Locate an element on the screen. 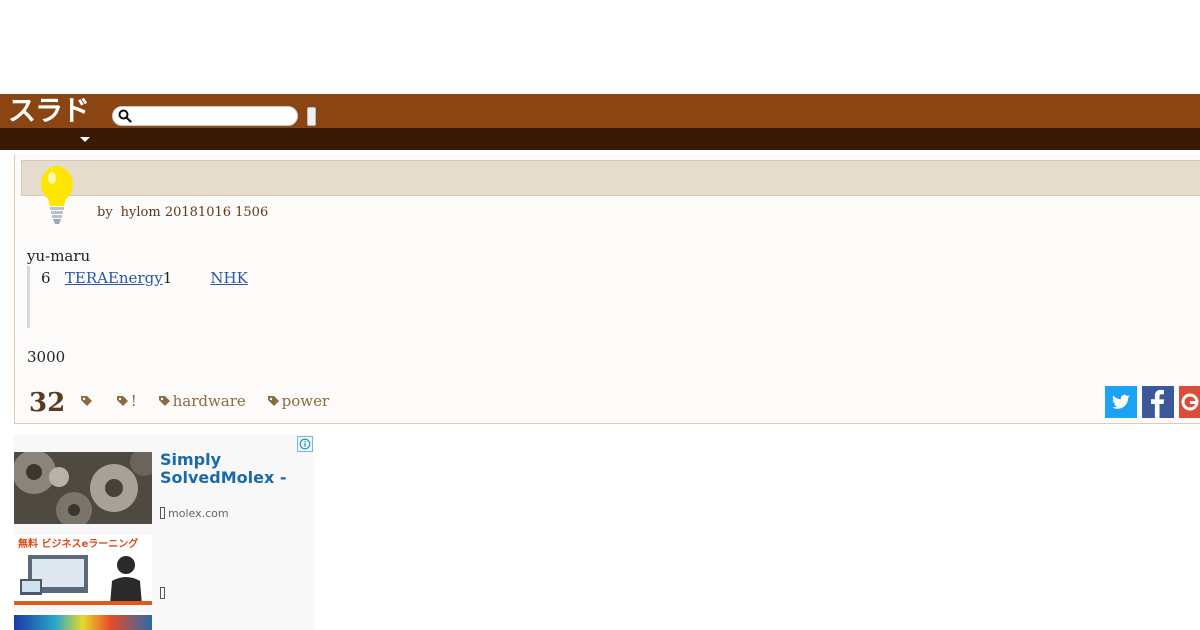  tag-item: ! is located at coordinates (126, 401).